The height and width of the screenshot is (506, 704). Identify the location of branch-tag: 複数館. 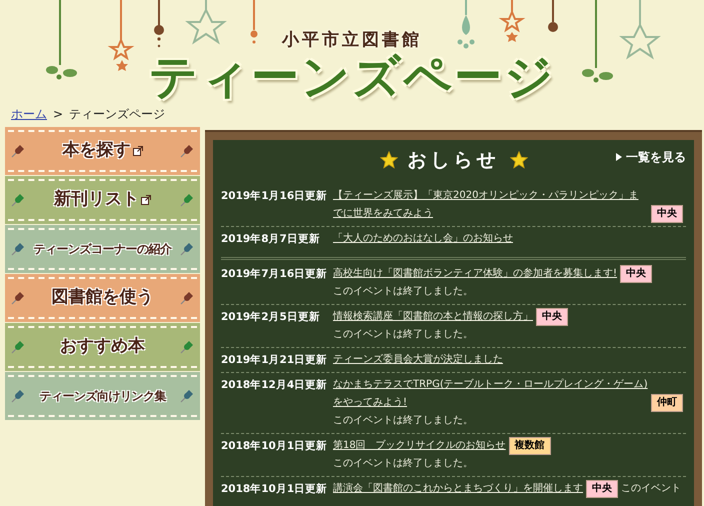
(529, 446).